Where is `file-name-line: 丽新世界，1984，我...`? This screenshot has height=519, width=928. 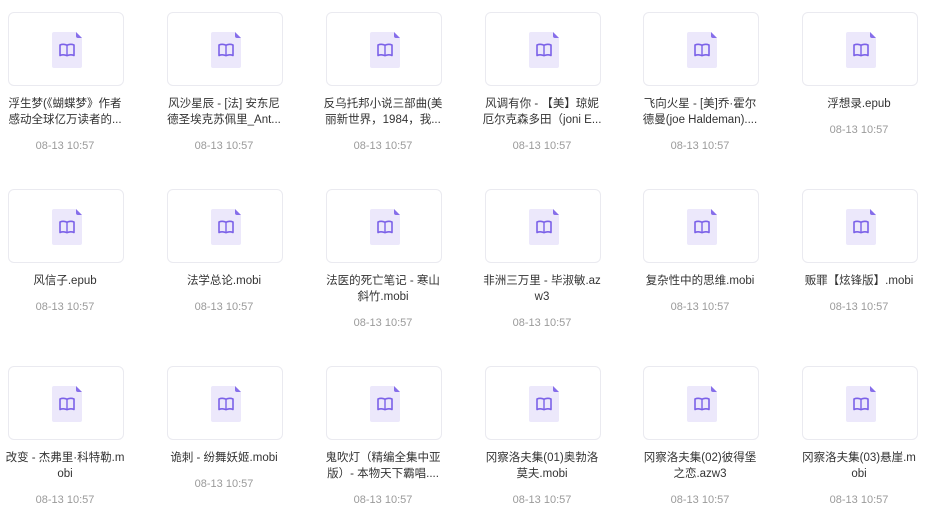
file-name-line: 丽新世界，1984，我... is located at coordinates (383, 120).